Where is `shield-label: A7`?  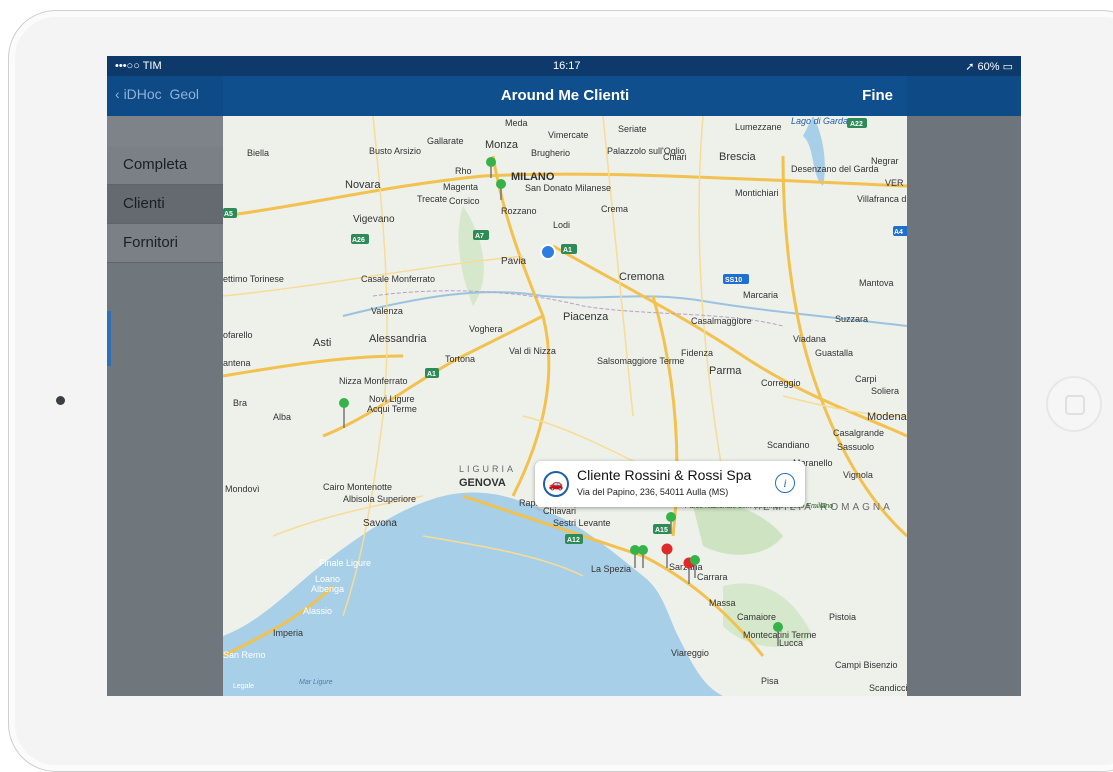 shield-label: A7 is located at coordinates (479, 236).